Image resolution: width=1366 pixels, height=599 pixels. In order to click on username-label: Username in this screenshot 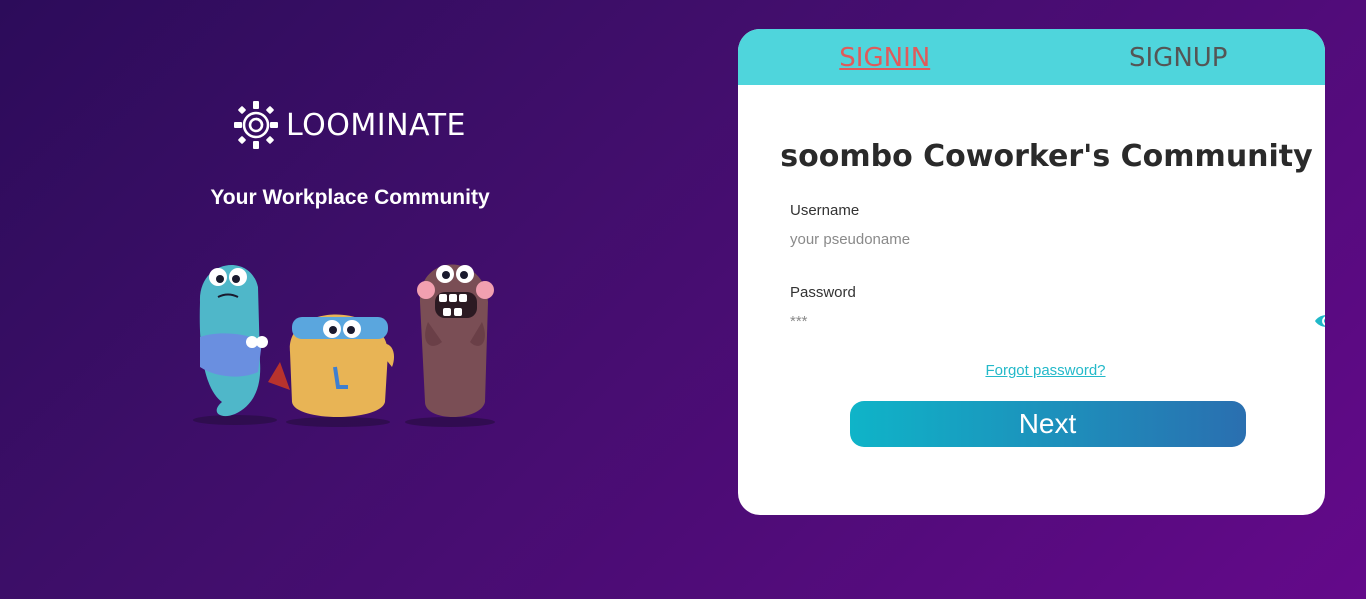, I will do `click(825, 210)`.